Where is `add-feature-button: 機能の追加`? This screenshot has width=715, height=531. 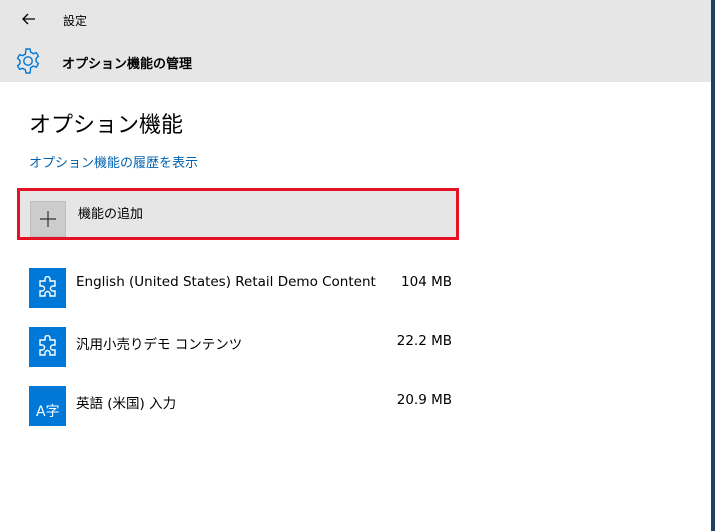 add-feature-button: 機能の追加 is located at coordinates (238, 214).